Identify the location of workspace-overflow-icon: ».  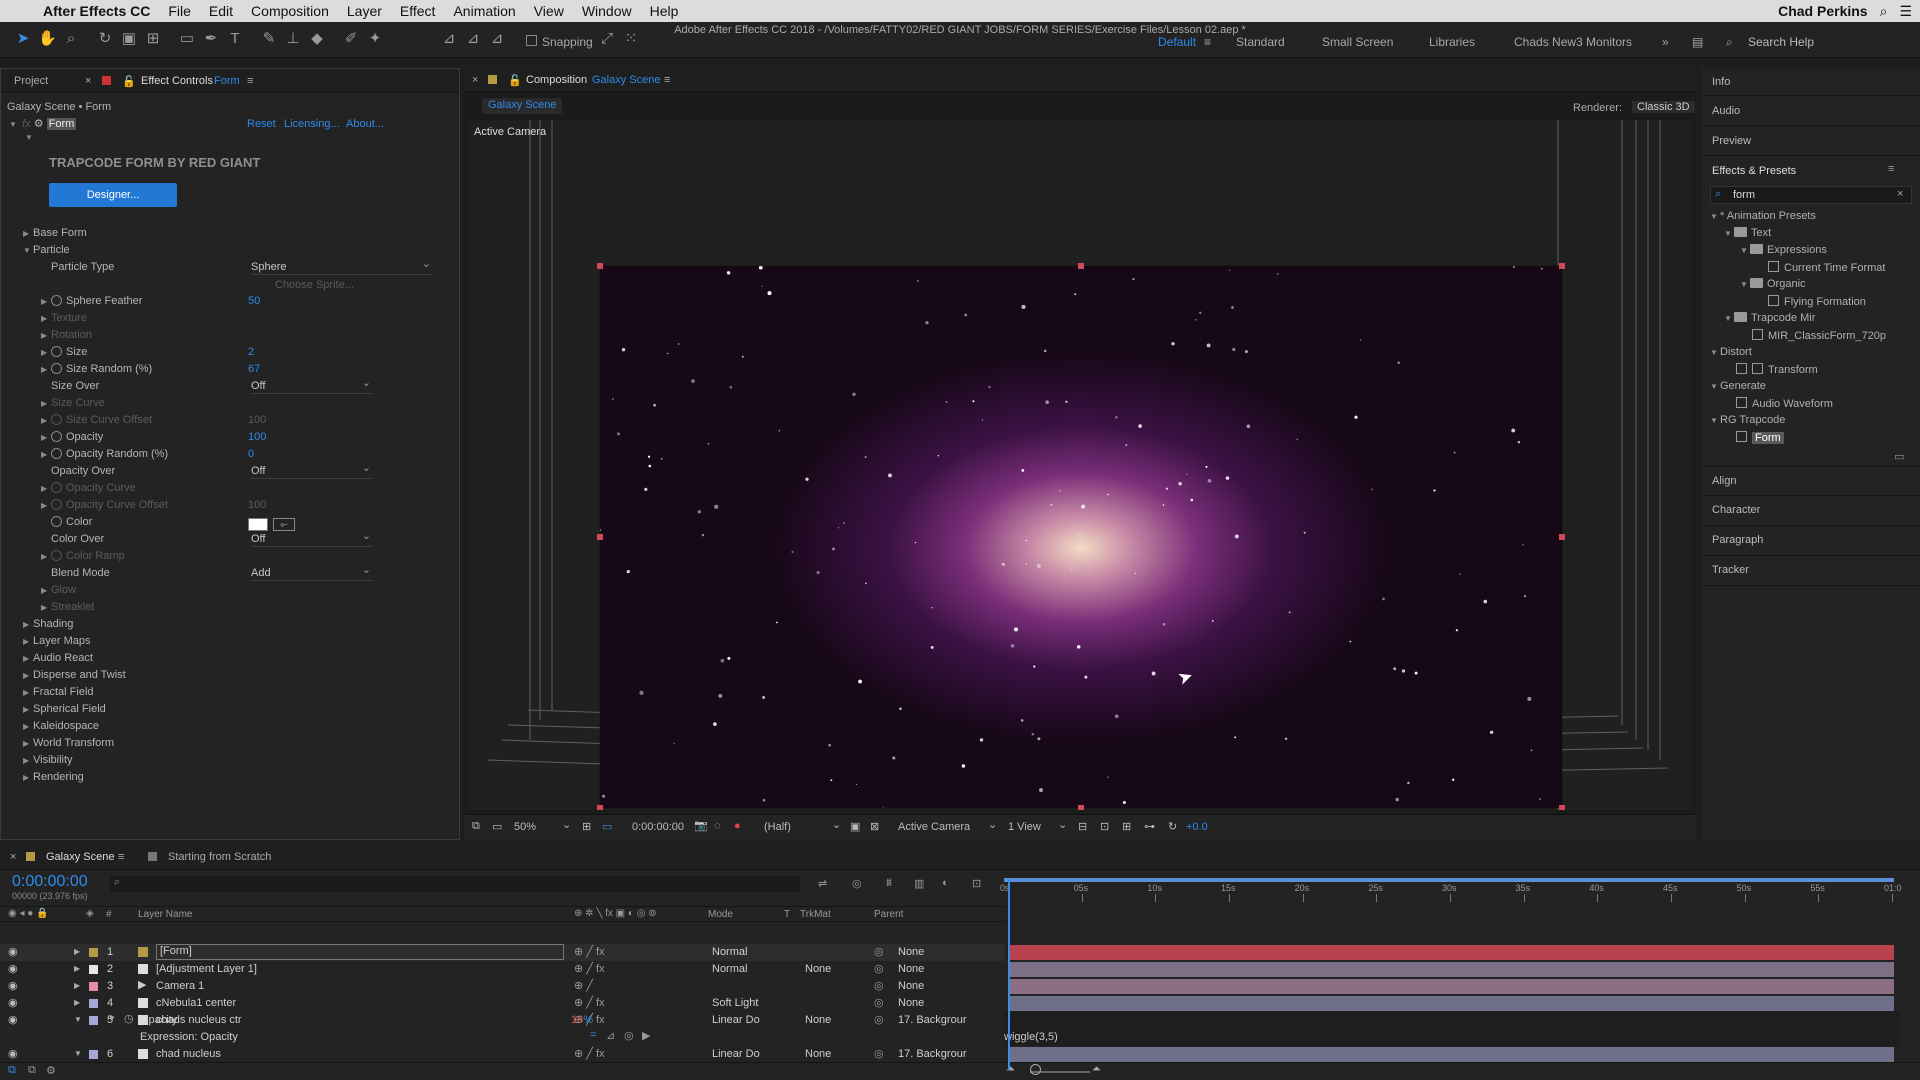
(1665, 42).